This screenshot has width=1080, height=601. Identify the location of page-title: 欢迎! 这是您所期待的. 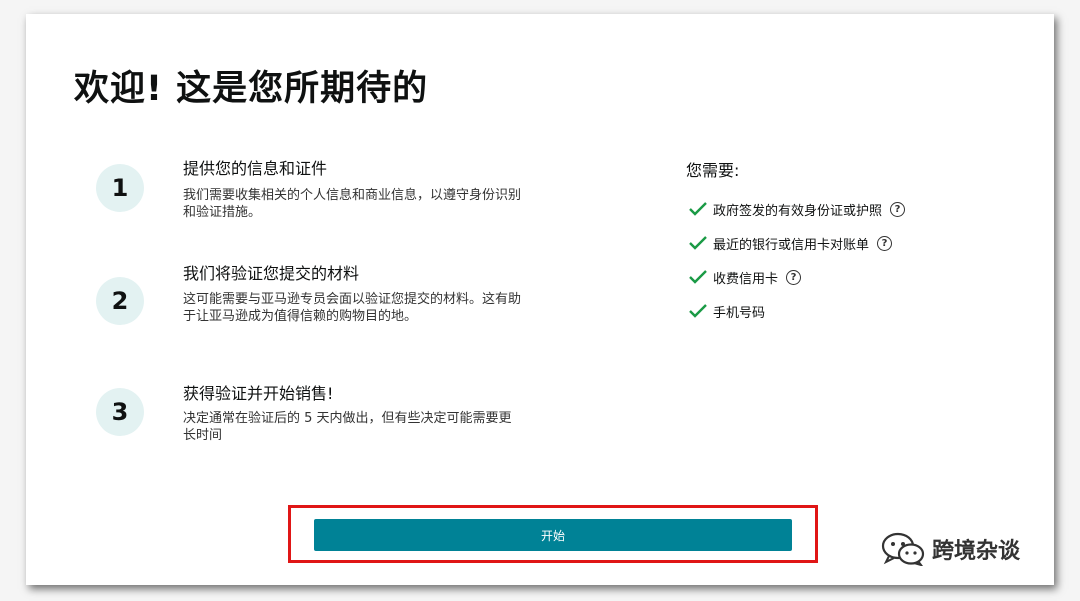
(251, 89).